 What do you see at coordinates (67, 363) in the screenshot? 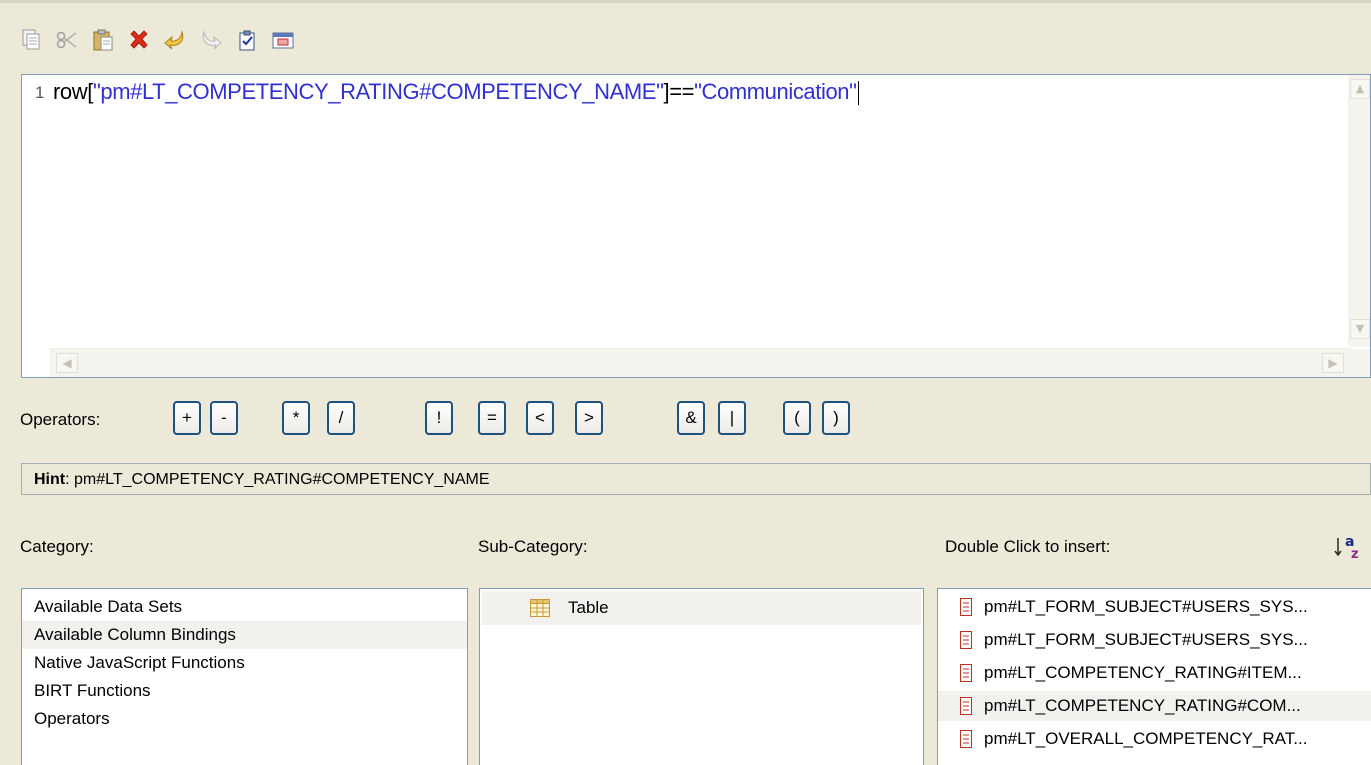
I see `scroll-left-arrow-icon: ◀` at bounding box center [67, 363].